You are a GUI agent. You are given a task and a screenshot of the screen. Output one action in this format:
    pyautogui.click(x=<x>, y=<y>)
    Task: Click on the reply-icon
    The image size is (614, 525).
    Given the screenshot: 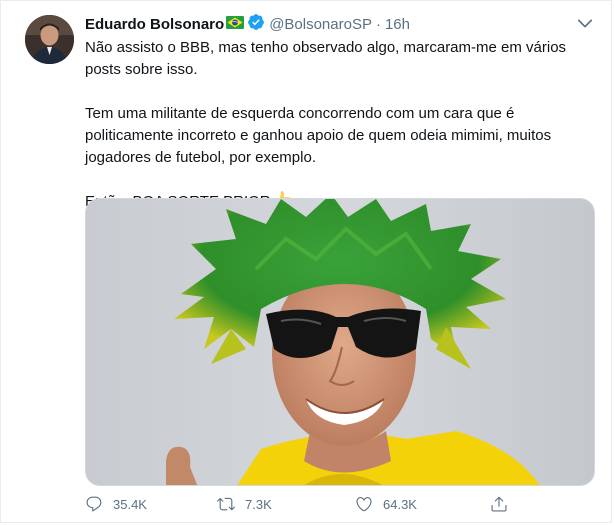 What is the action you would take?
    pyautogui.click(x=94, y=504)
    